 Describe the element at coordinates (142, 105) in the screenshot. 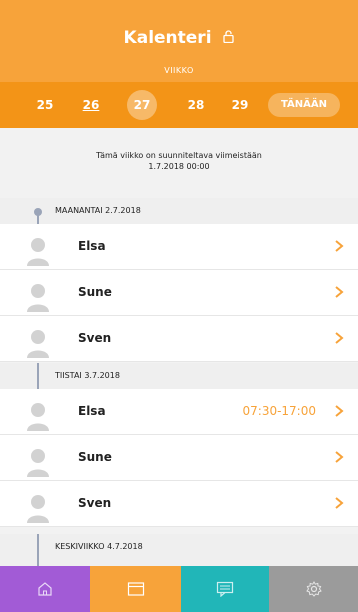

I see `week-27-selected: 27` at that location.